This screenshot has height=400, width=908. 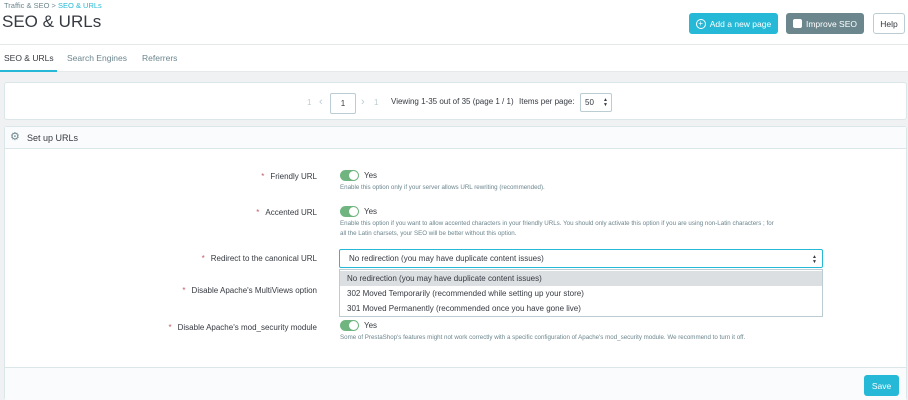 I want to click on puzzle-icon, so click(x=797, y=23).